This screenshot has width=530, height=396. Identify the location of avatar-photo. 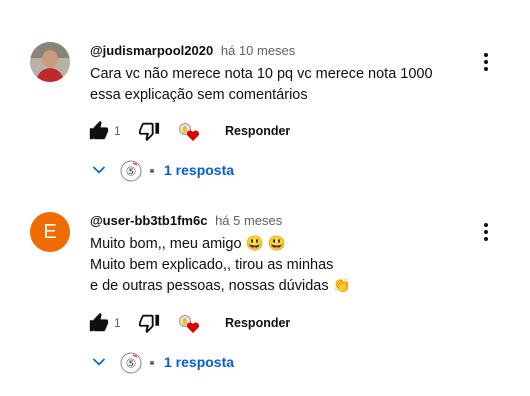
(50, 62).